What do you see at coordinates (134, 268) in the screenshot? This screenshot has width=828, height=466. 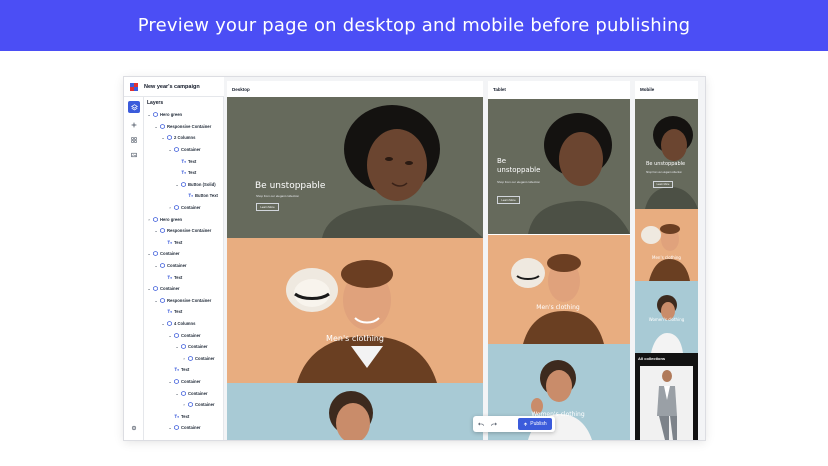 I see `tool-rail` at bounding box center [134, 268].